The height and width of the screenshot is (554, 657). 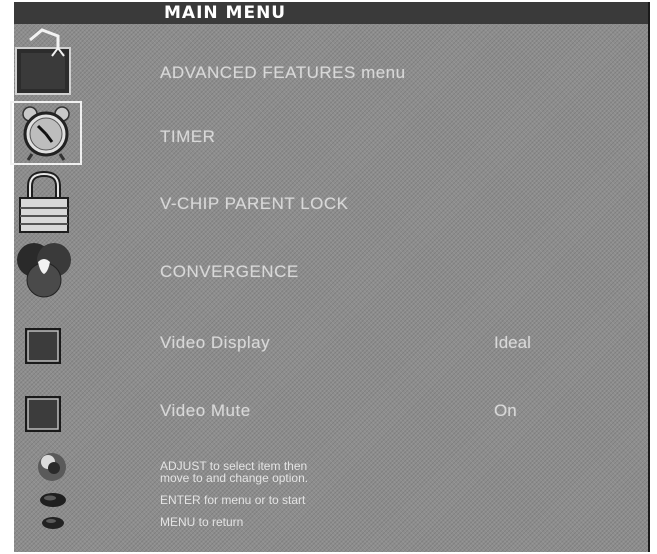 What do you see at coordinates (505, 411) in the screenshot?
I see `video-mute-value: On` at bounding box center [505, 411].